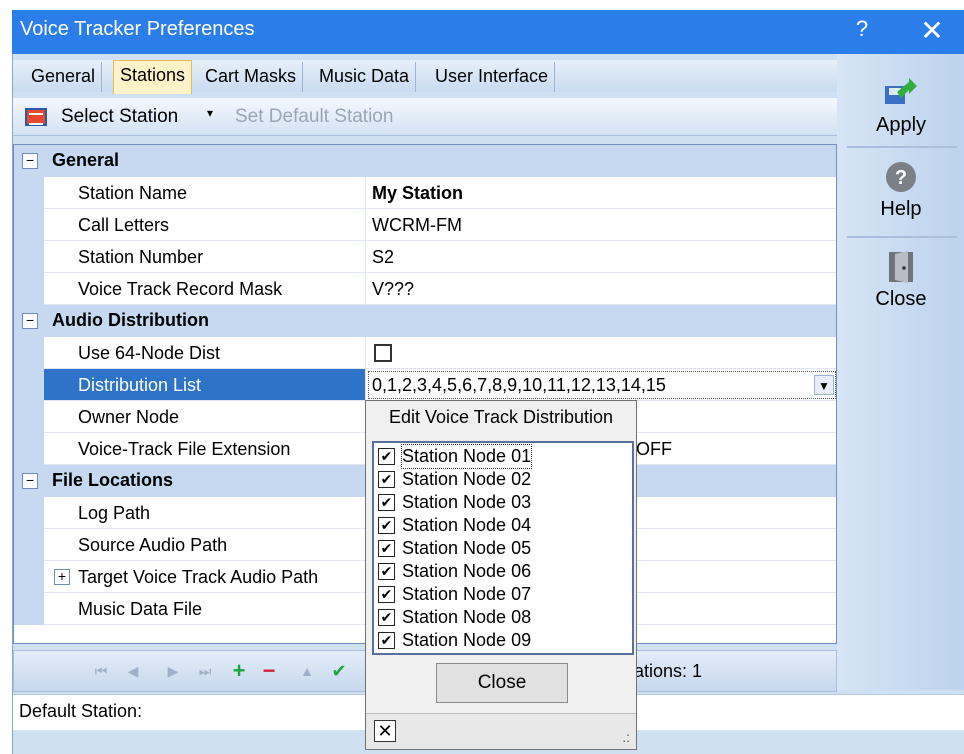 This screenshot has height=754, width=964. What do you see at coordinates (133, 671) in the screenshot?
I see `prev-record-icon: ◀` at bounding box center [133, 671].